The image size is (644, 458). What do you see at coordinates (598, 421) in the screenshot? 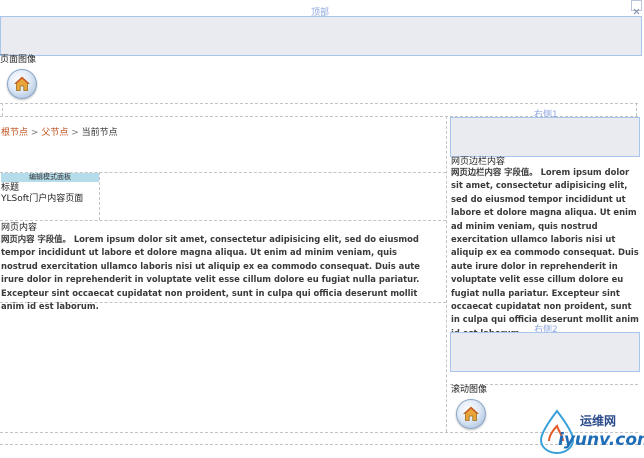
I see `watermark-brand: 运维网` at bounding box center [598, 421].